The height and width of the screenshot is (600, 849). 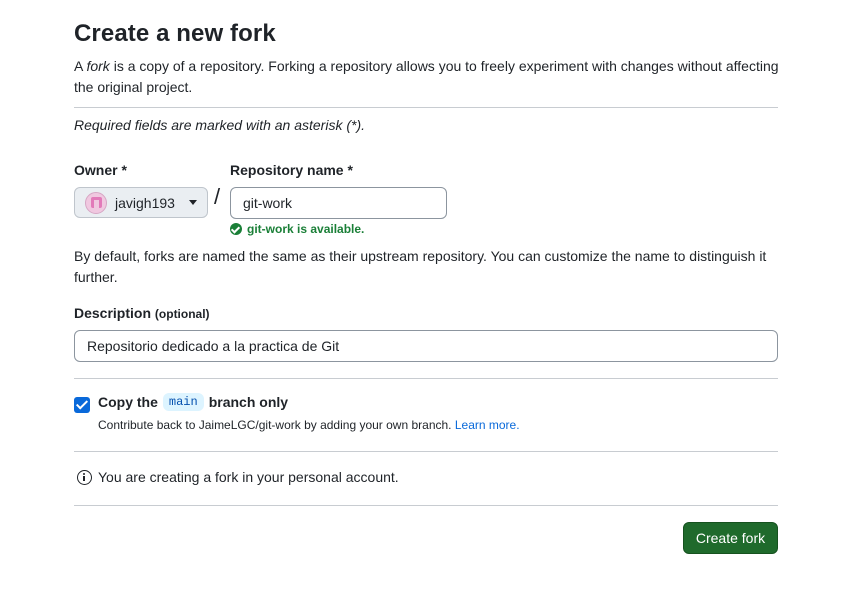 What do you see at coordinates (487, 425) in the screenshot?
I see `learn-more-link: Learn more.` at bounding box center [487, 425].